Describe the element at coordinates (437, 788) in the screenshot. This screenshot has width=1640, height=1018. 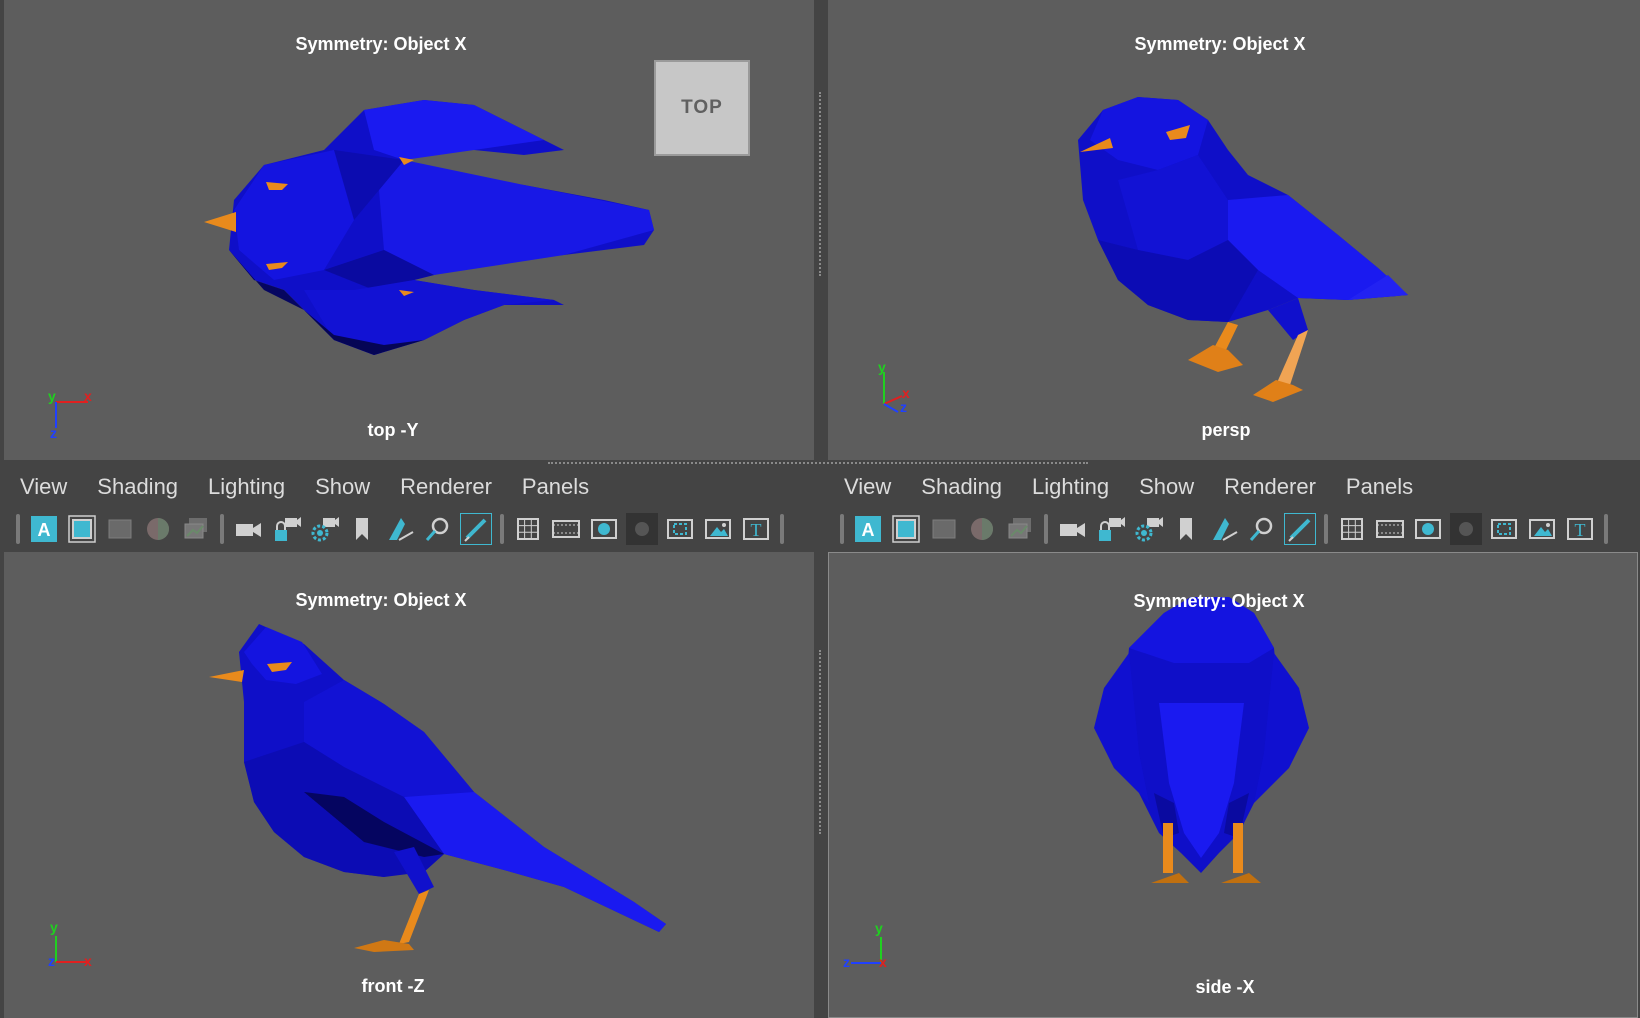
I see `bird-front-mesh` at that location.